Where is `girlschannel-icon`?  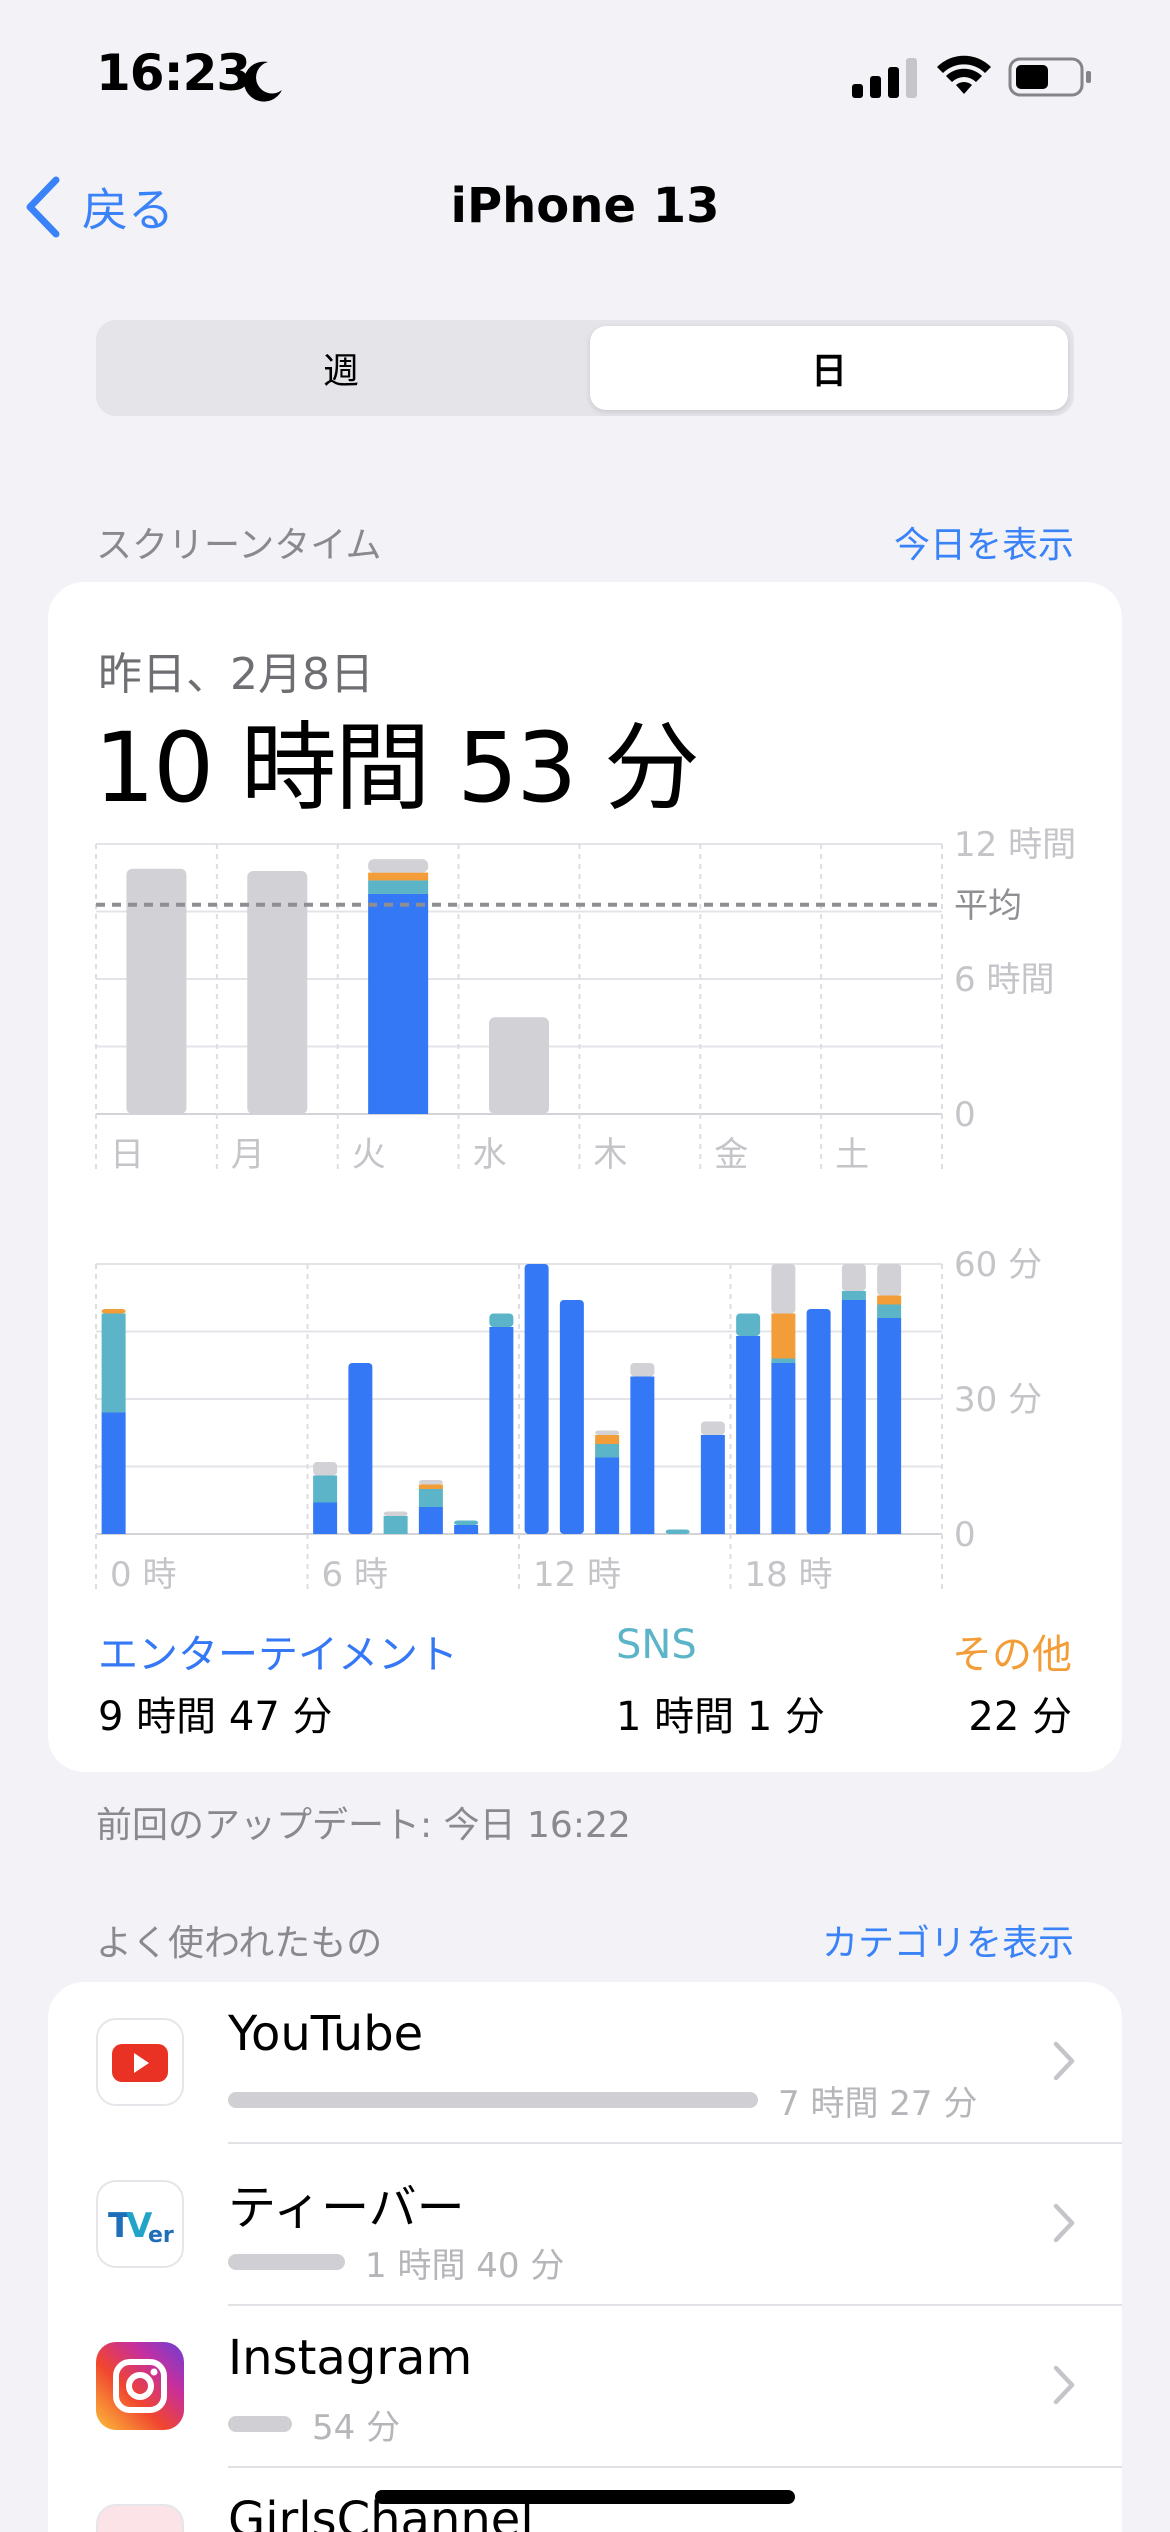
girlschannel-icon is located at coordinates (140, 2518).